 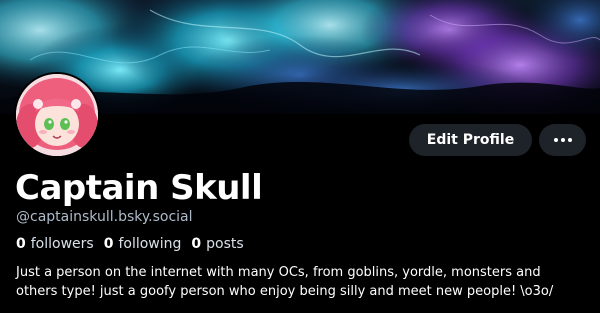 What do you see at coordinates (139, 188) in the screenshot?
I see `display-name: Captain Skull` at bounding box center [139, 188].